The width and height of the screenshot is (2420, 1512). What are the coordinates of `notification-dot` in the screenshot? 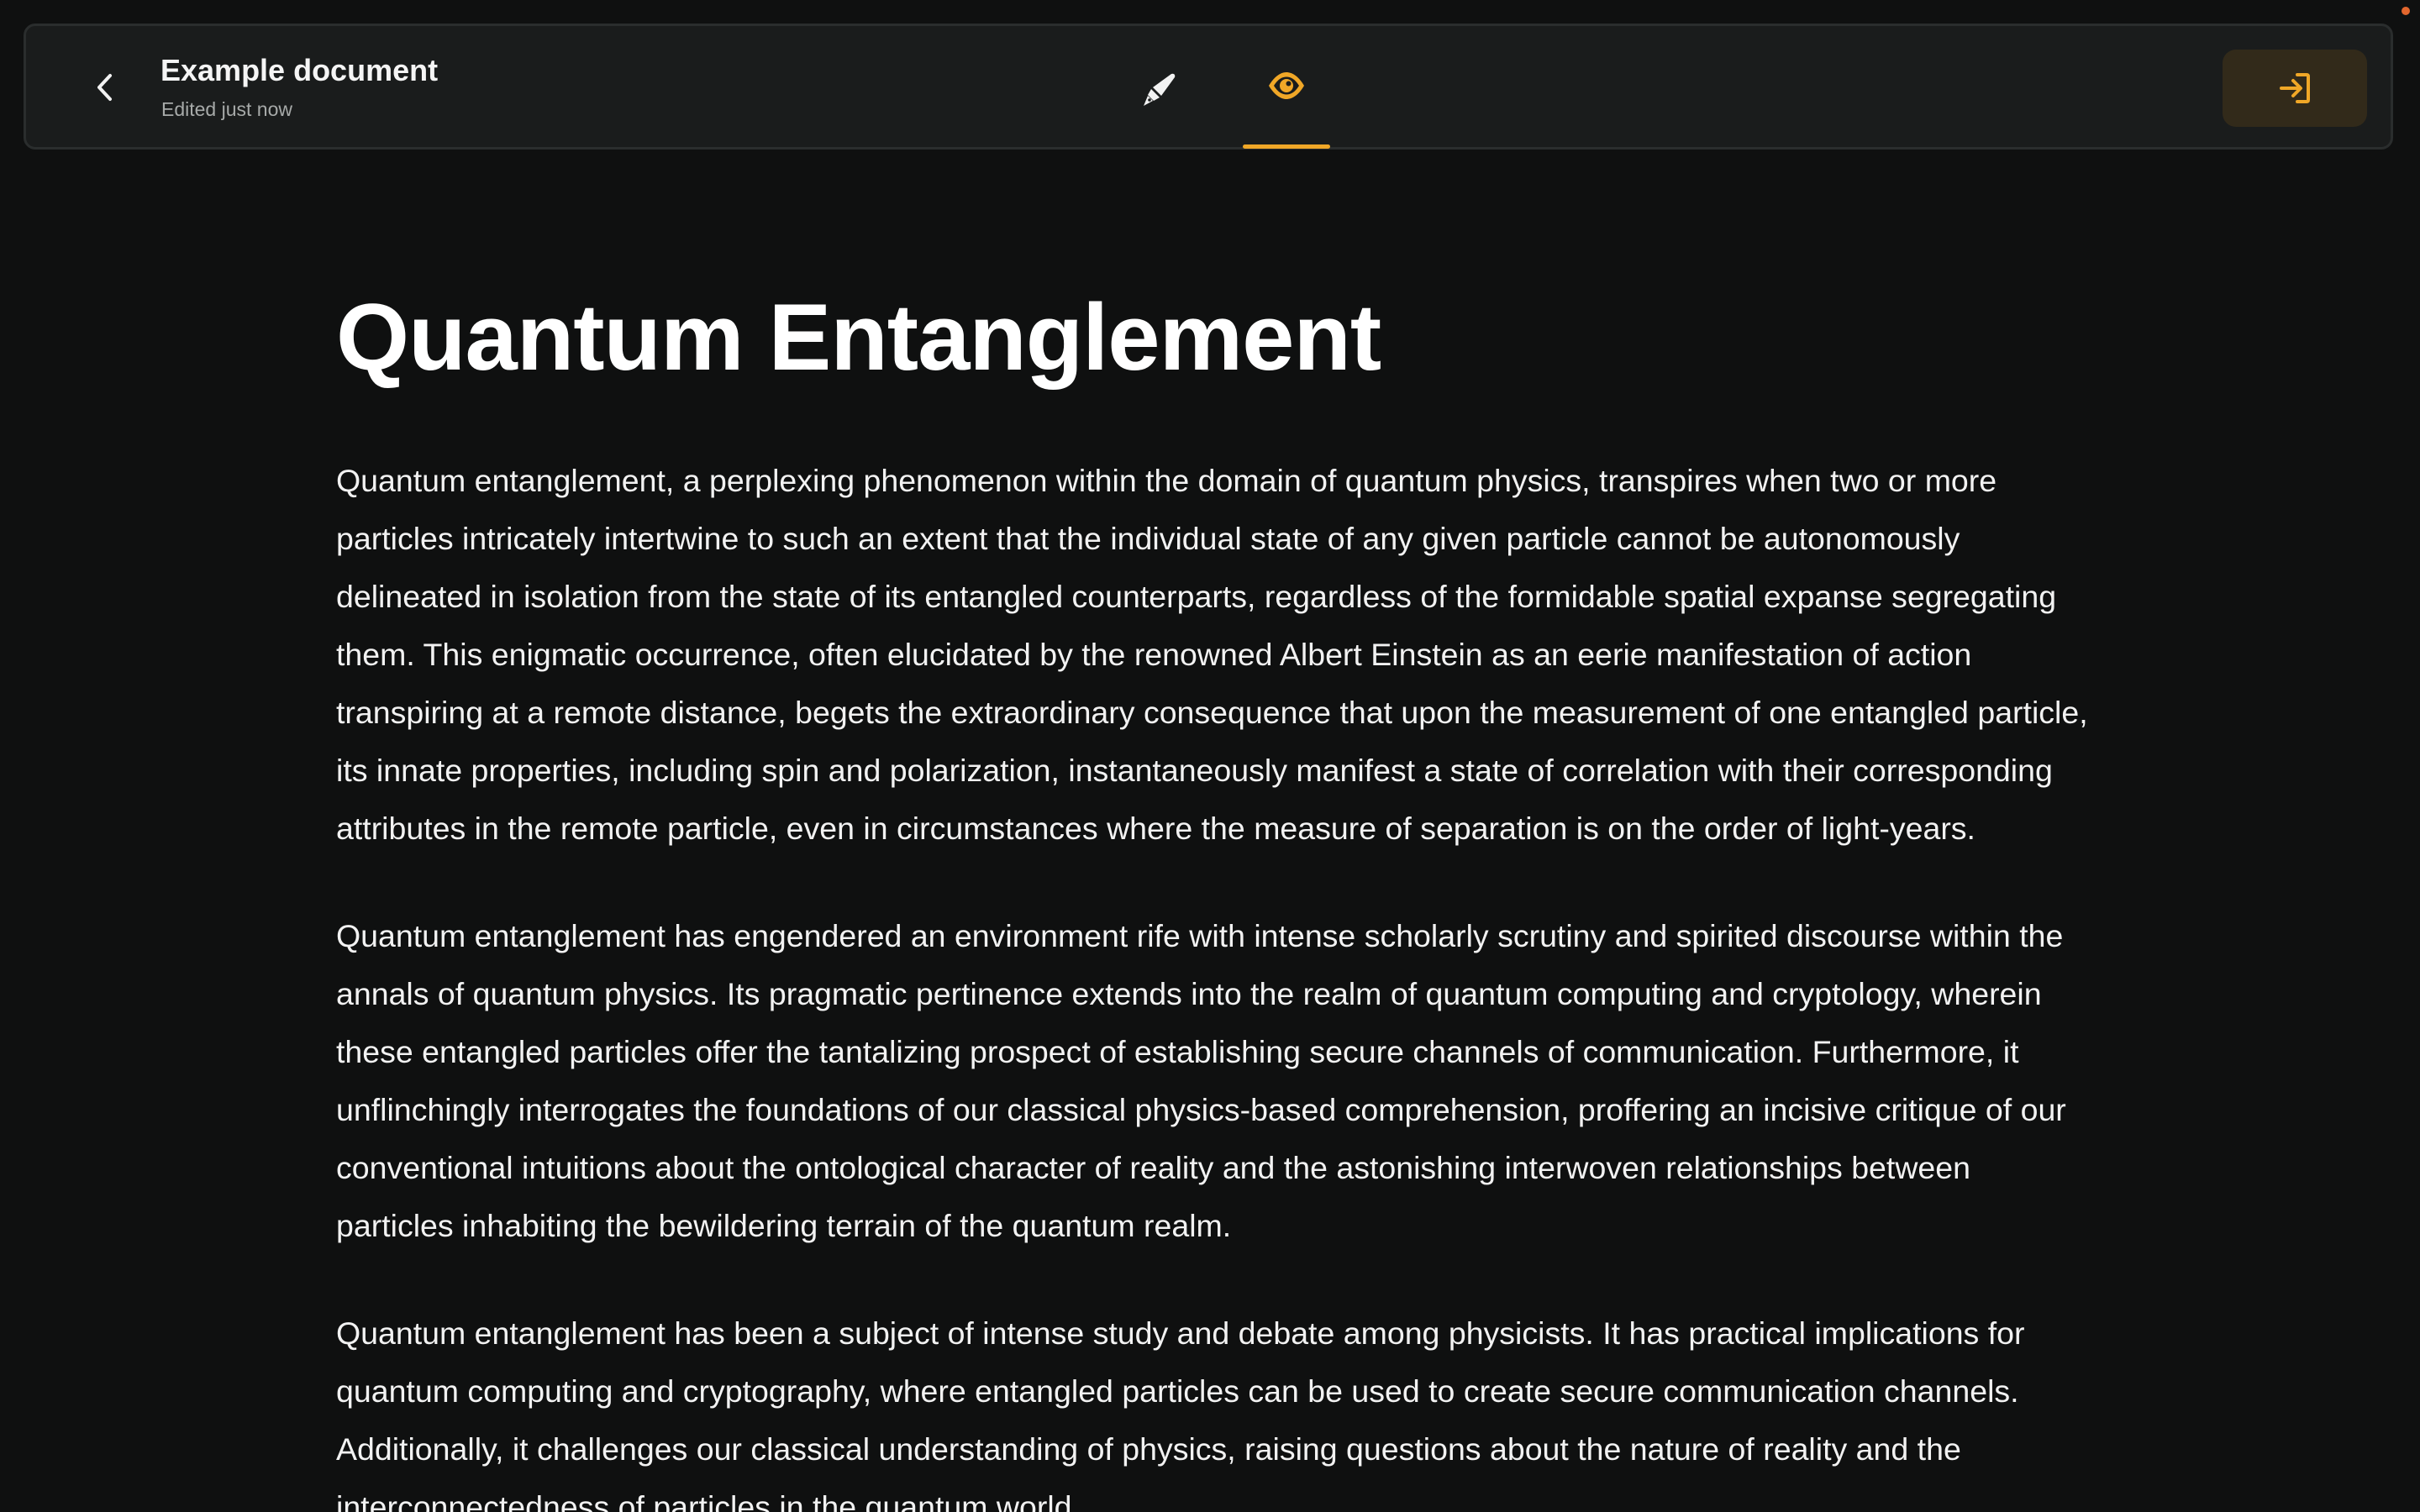 It's located at (2406, 11).